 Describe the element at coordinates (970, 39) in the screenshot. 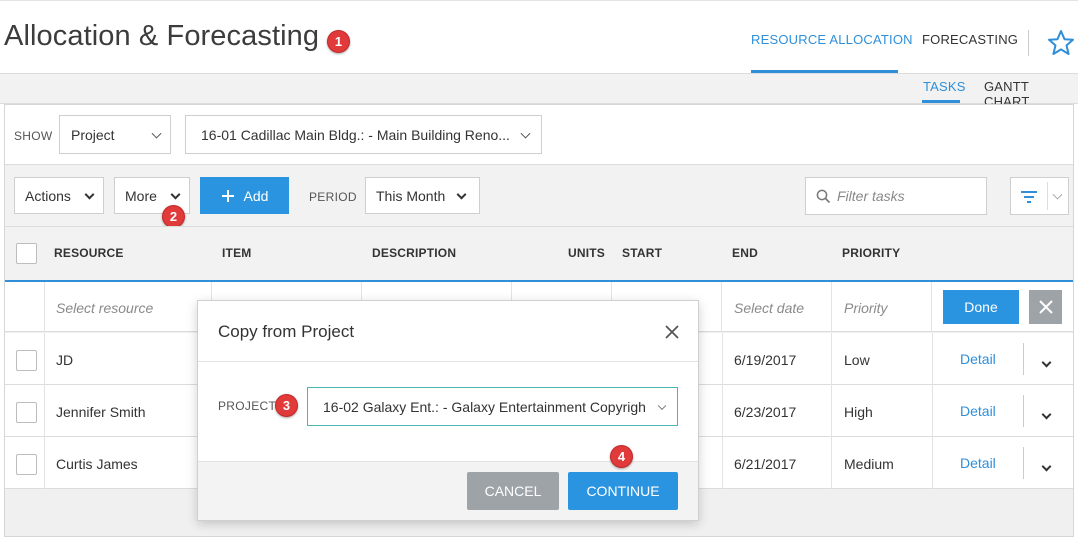

I see `tab-forecasting: FORECASTING` at that location.